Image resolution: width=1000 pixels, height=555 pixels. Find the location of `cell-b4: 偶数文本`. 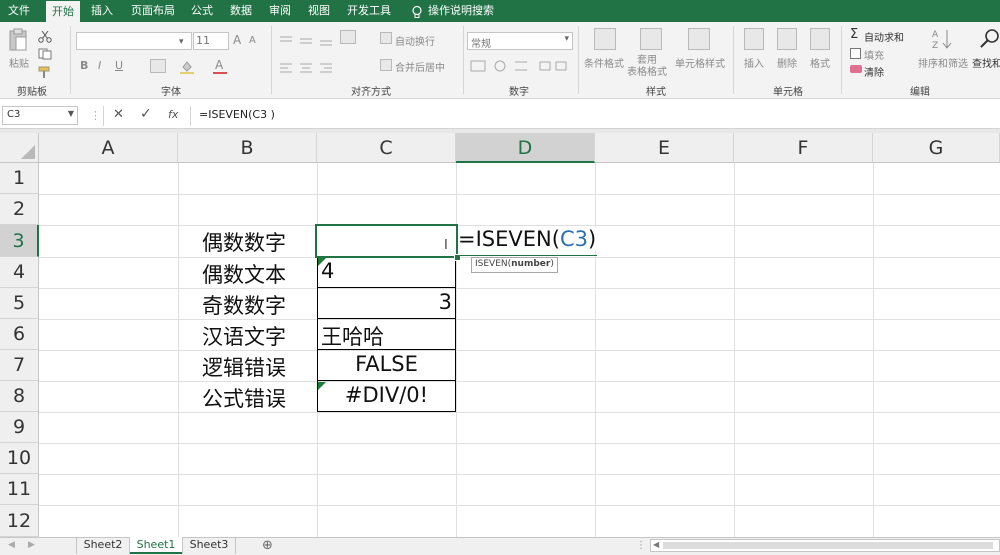

cell-b4: 偶数文本 is located at coordinates (244, 274).